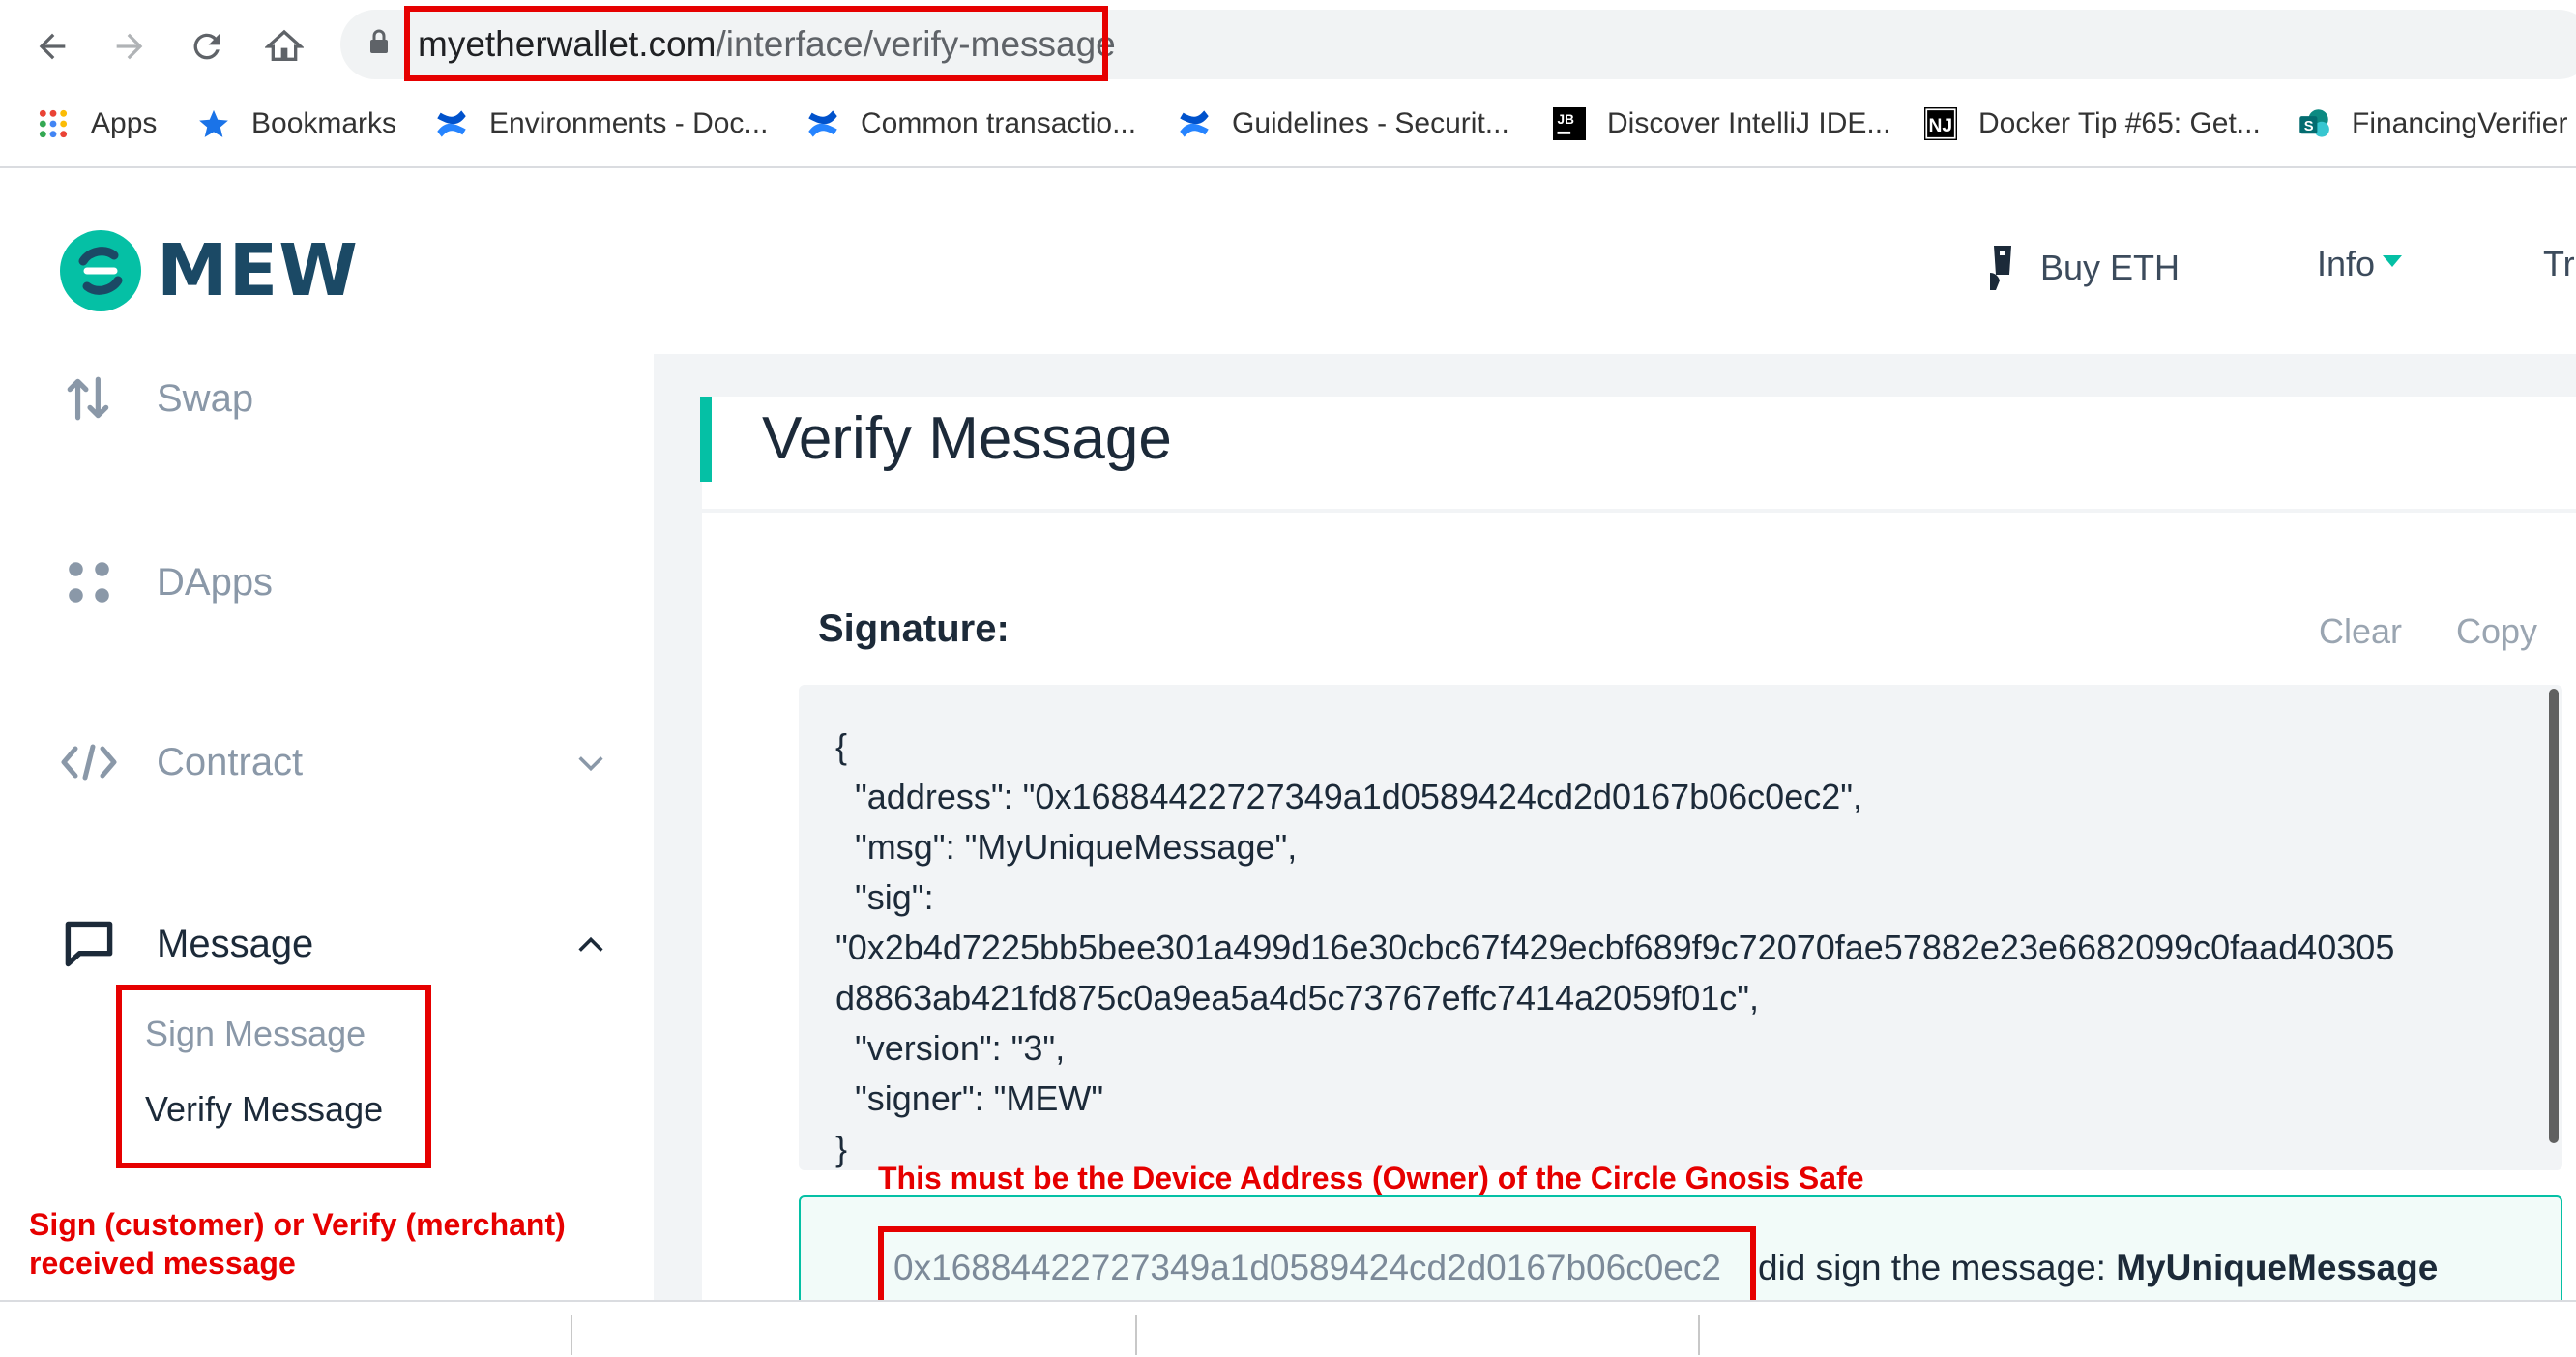 The width and height of the screenshot is (2576, 1357). Describe the element at coordinates (2309, 126) in the screenshot. I see `svg-text: S` at that location.